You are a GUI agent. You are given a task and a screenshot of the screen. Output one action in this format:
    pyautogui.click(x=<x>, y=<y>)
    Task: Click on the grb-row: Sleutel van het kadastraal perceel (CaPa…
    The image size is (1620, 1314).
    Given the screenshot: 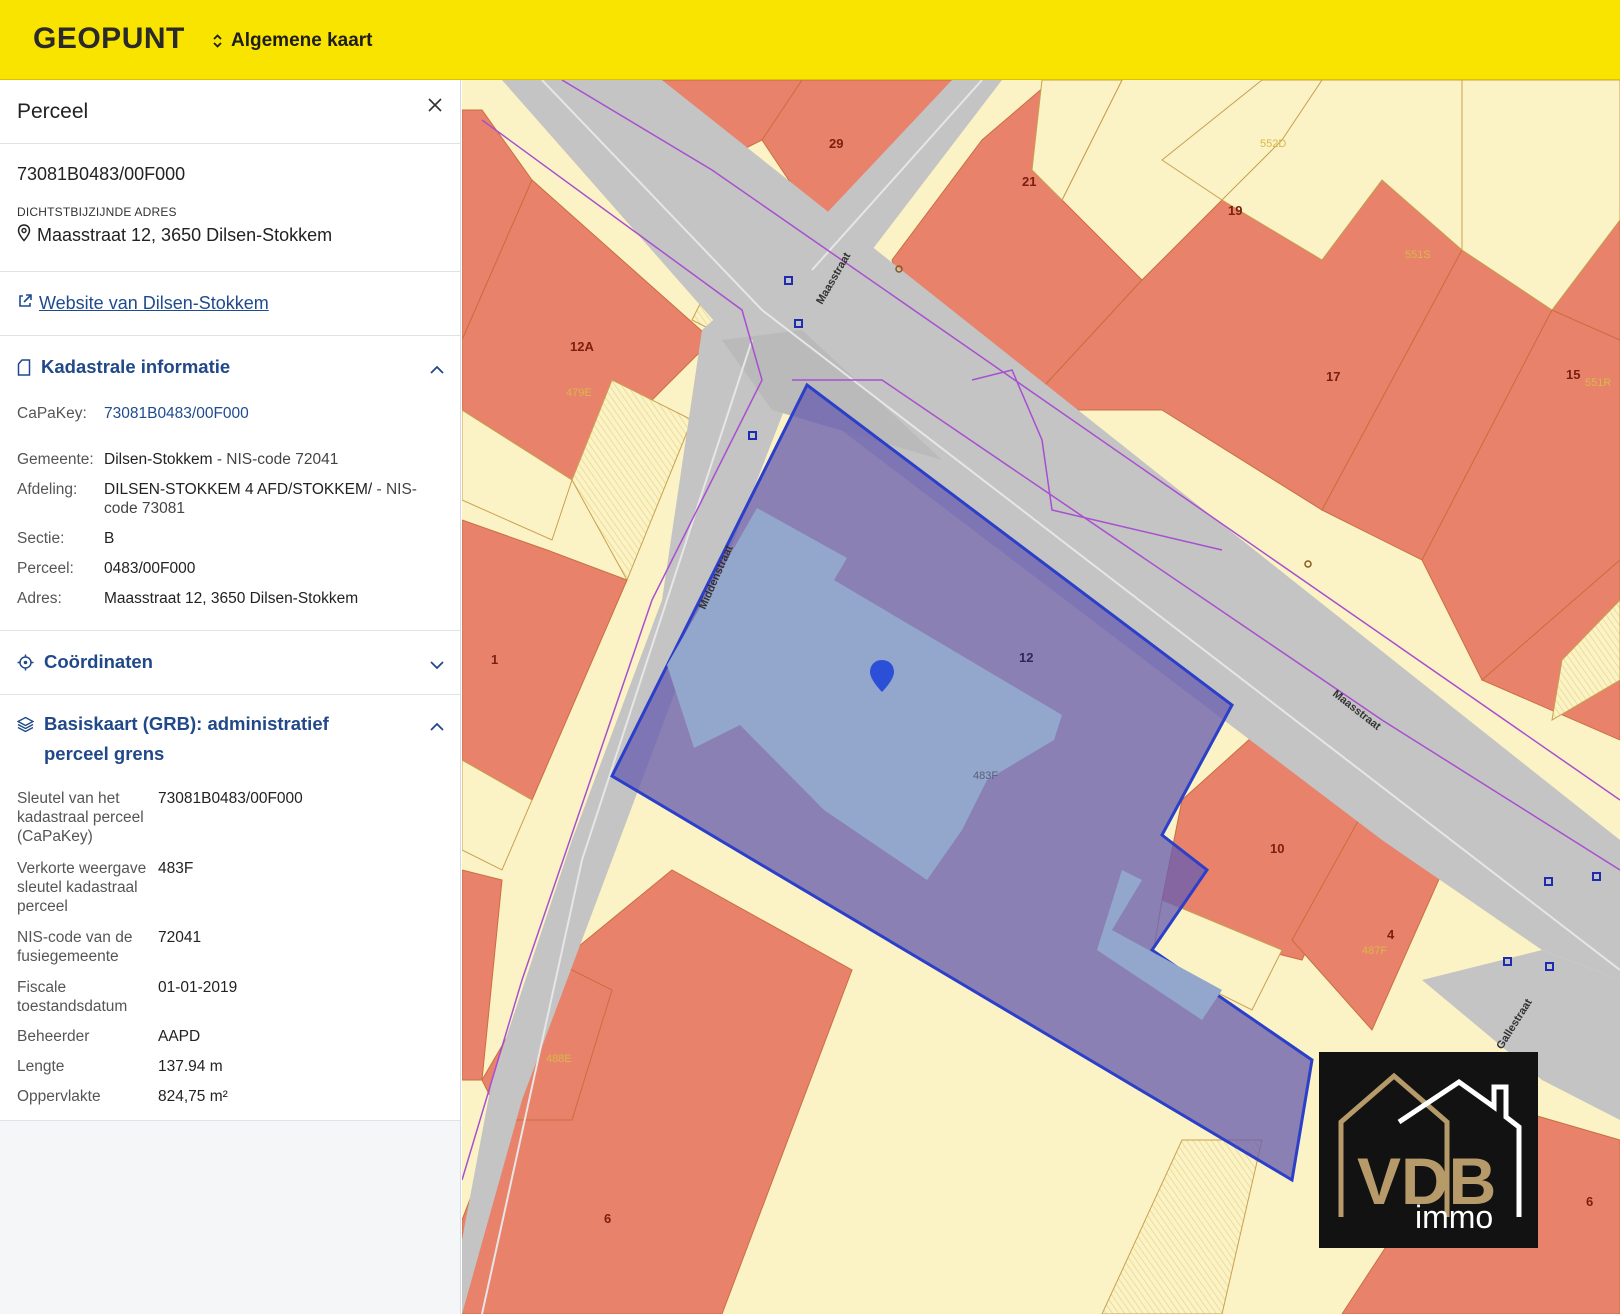 What is the action you would take?
    pyautogui.click(x=230, y=817)
    